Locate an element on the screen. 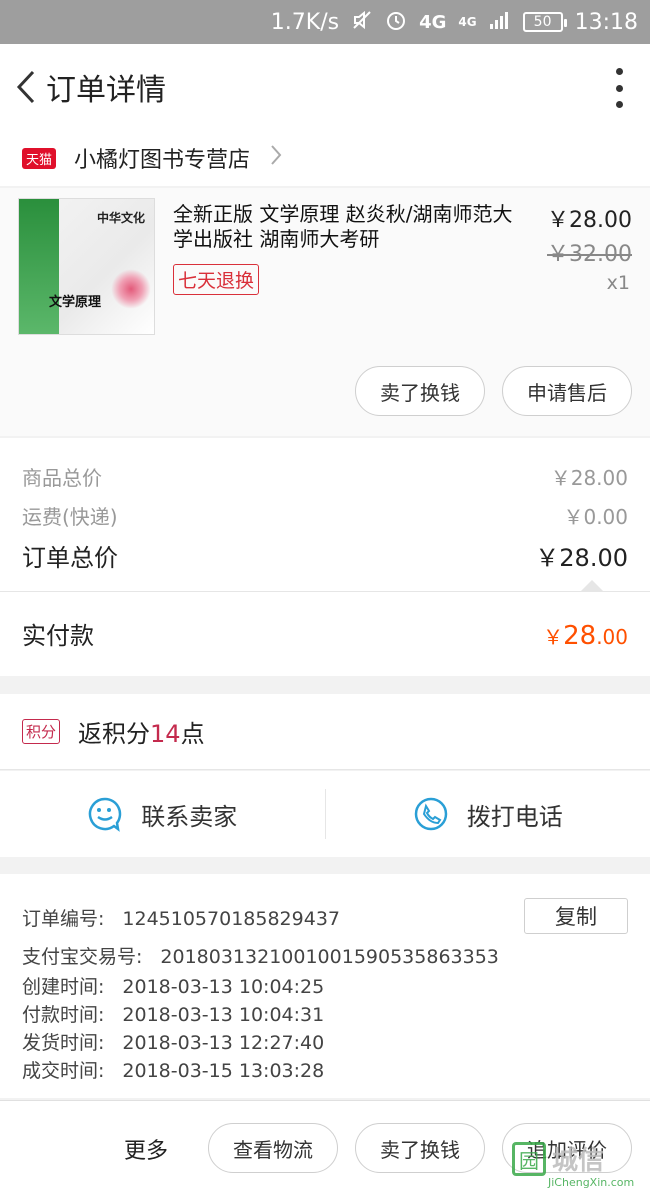 The image size is (650, 1192). network-4g: 4G is located at coordinates (433, 22).